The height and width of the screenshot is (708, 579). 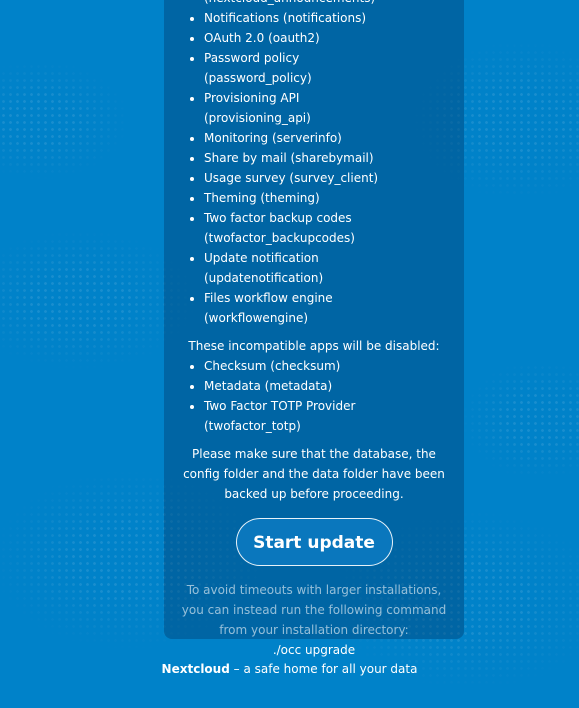 I want to click on list-item: OAuth 2.0 (oauth2), so click(x=334, y=38).